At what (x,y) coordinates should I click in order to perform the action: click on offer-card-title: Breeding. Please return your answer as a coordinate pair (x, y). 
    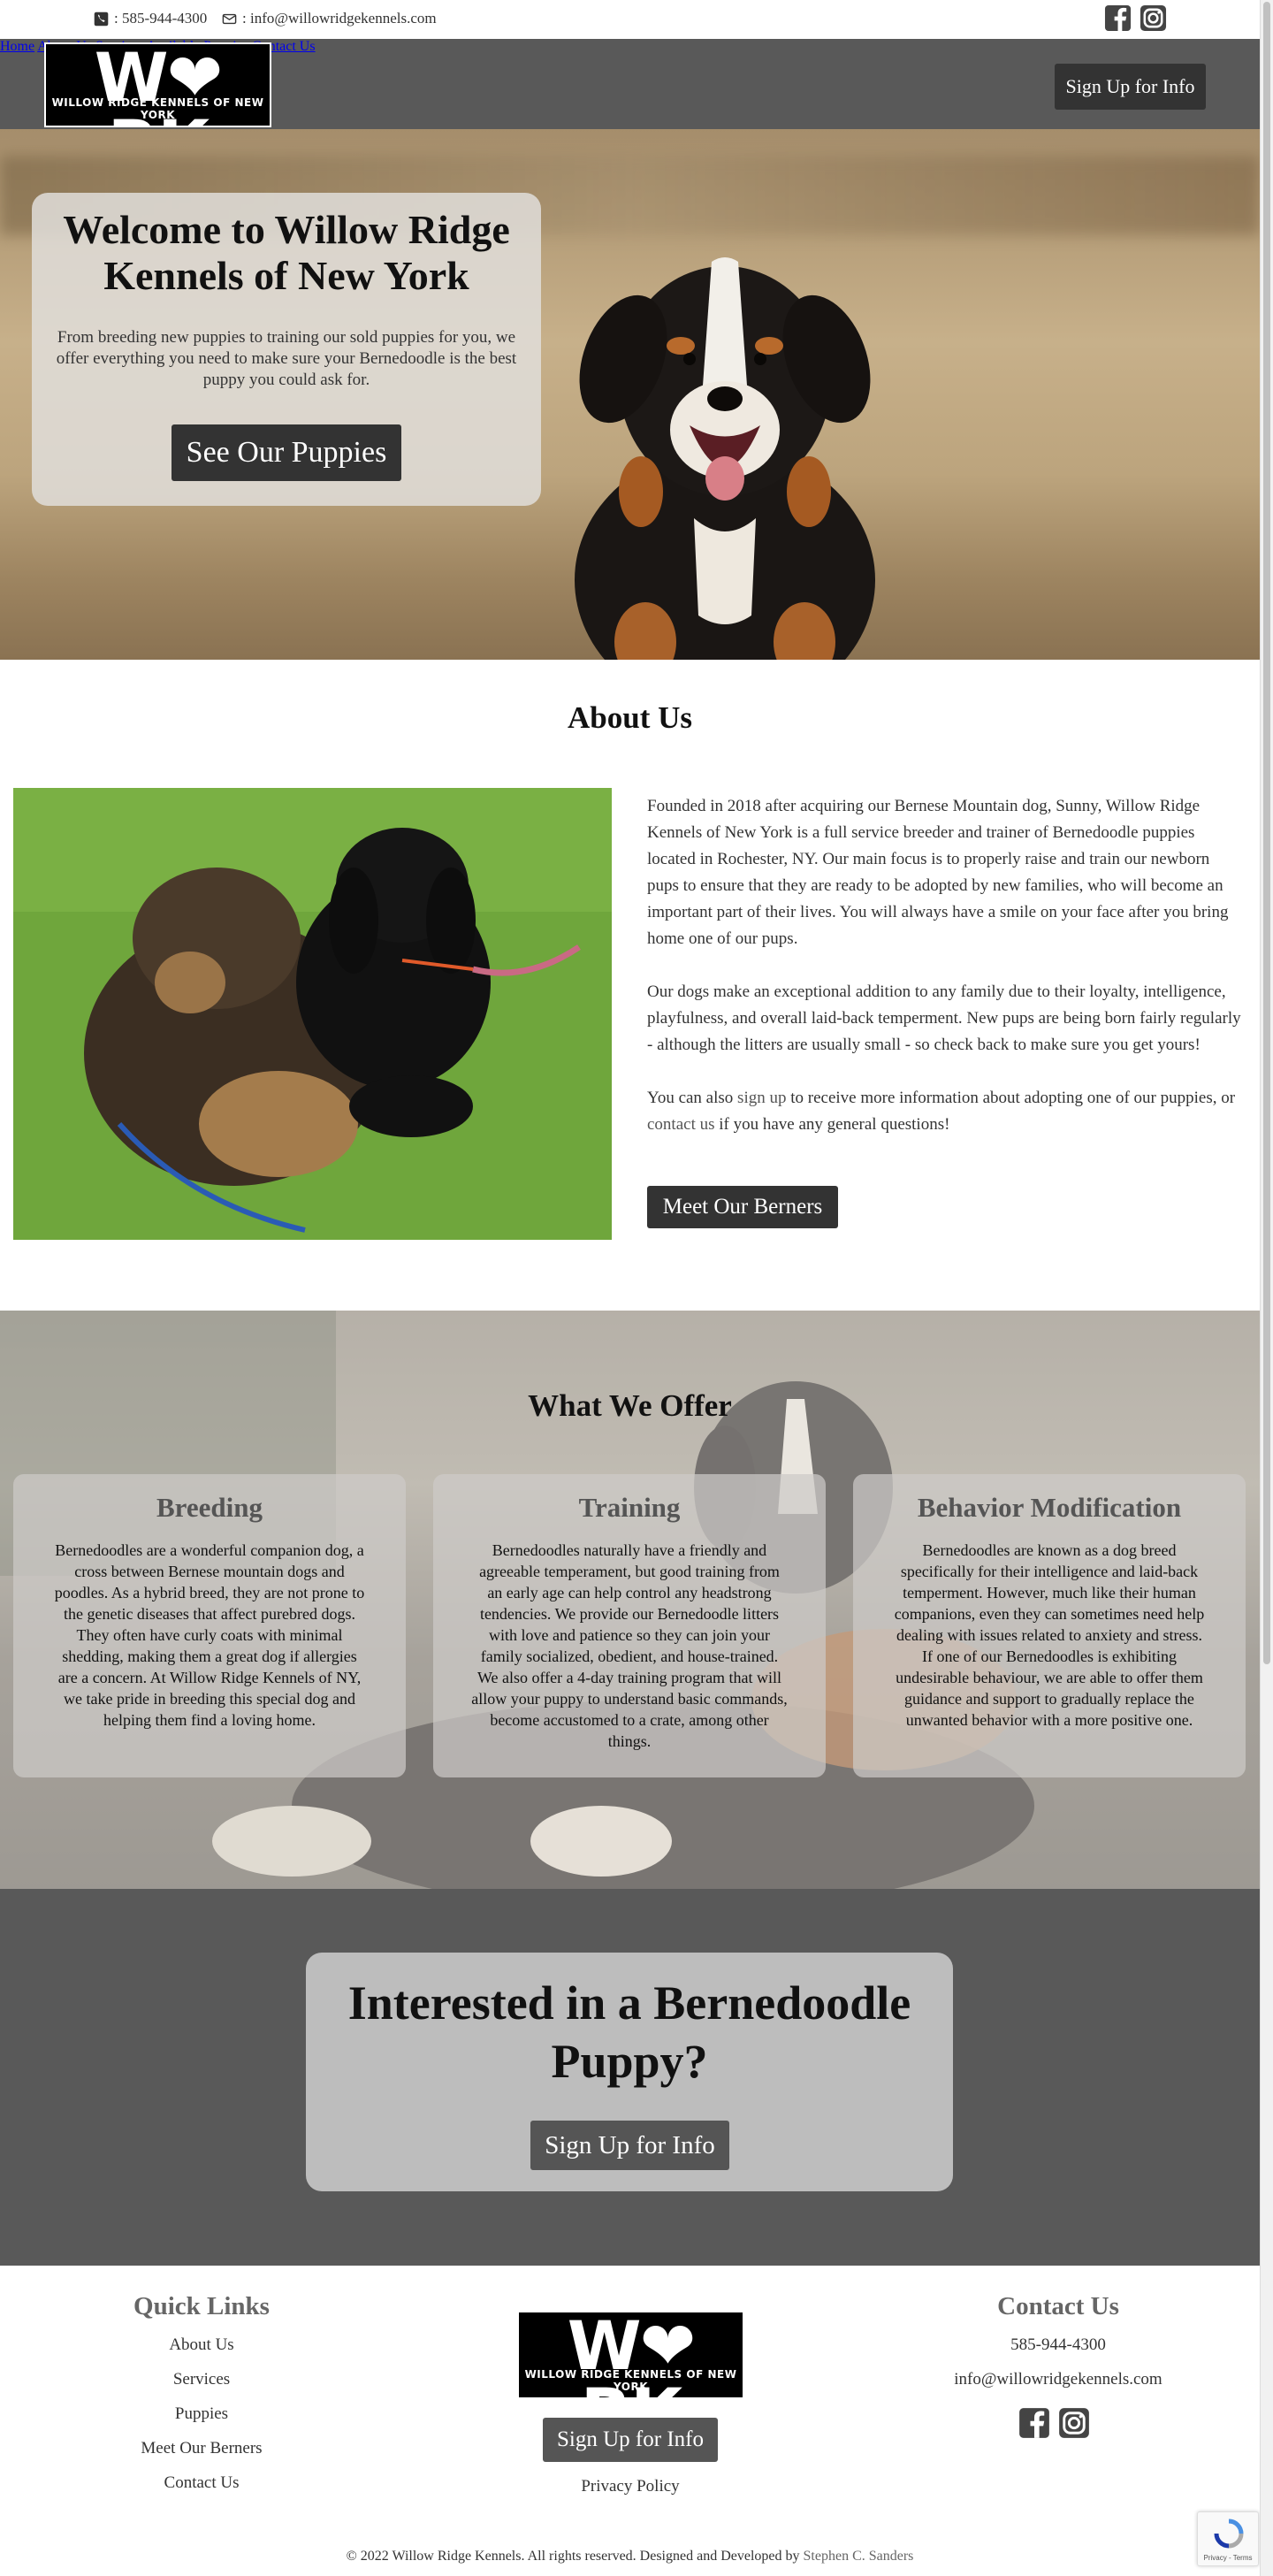
    Looking at the image, I should click on (209, 1508).